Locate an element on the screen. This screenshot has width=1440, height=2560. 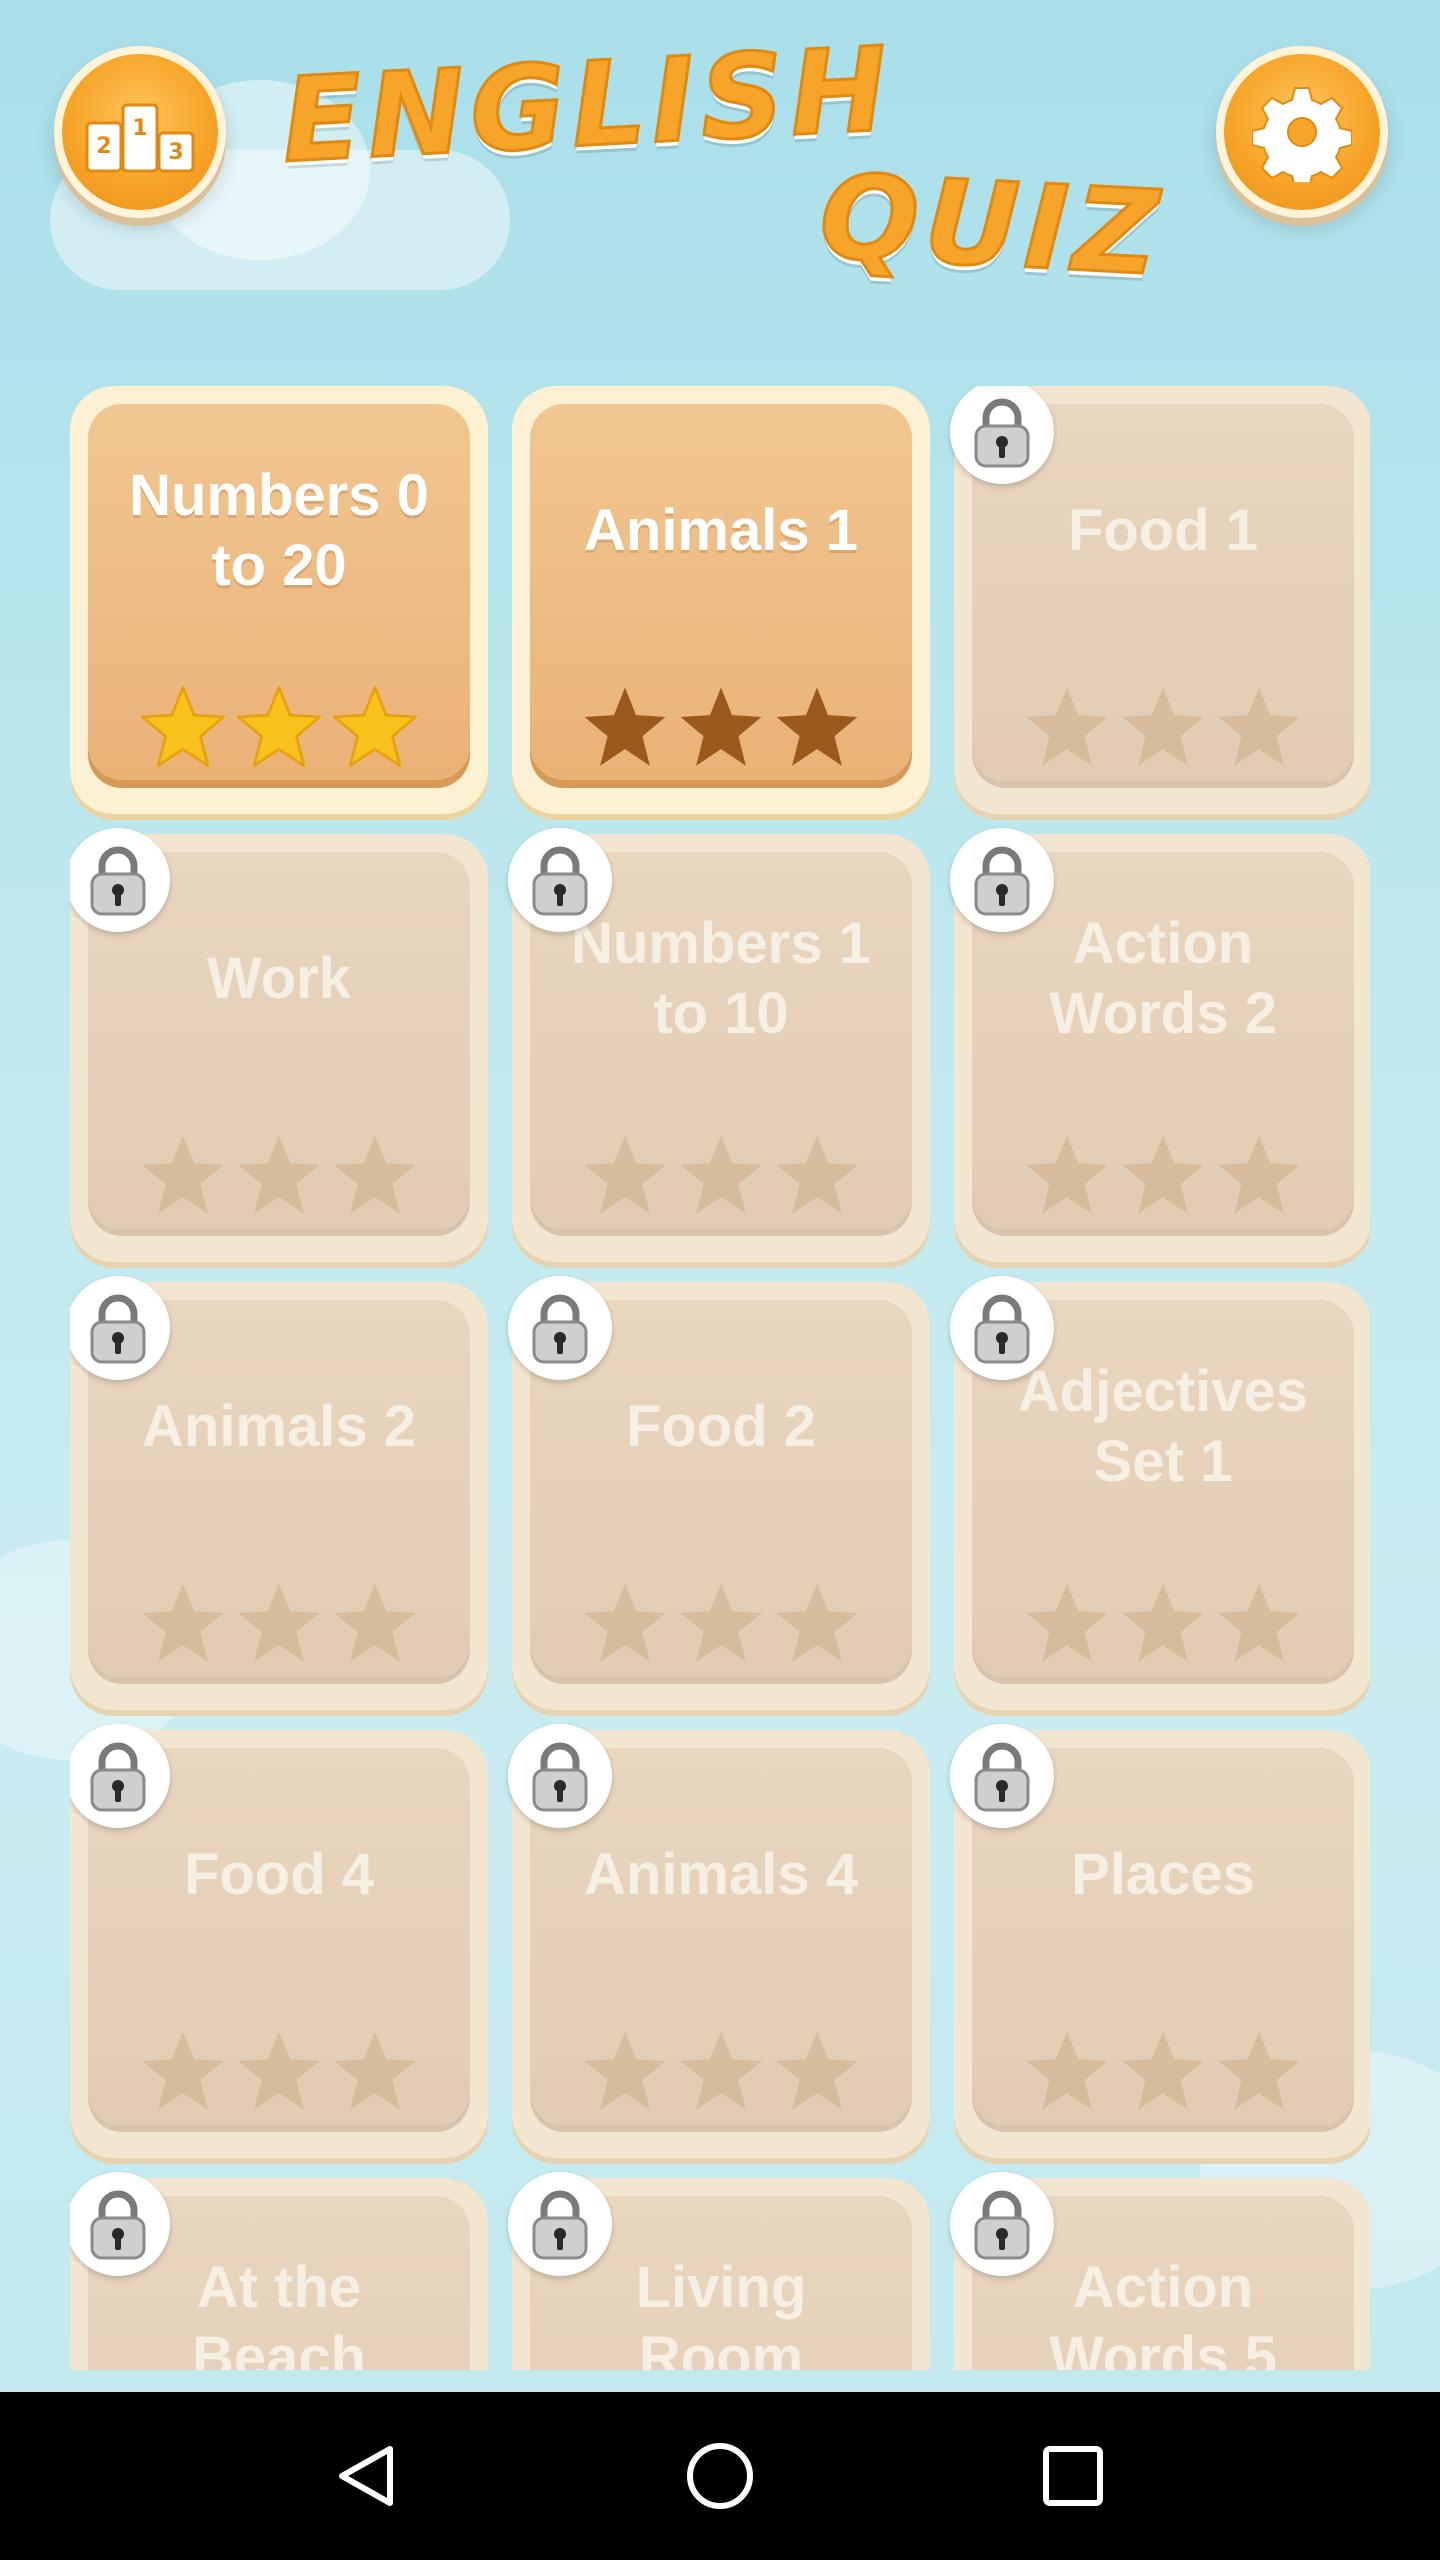
level-card: Places is located at coordinates (1160, 1941).